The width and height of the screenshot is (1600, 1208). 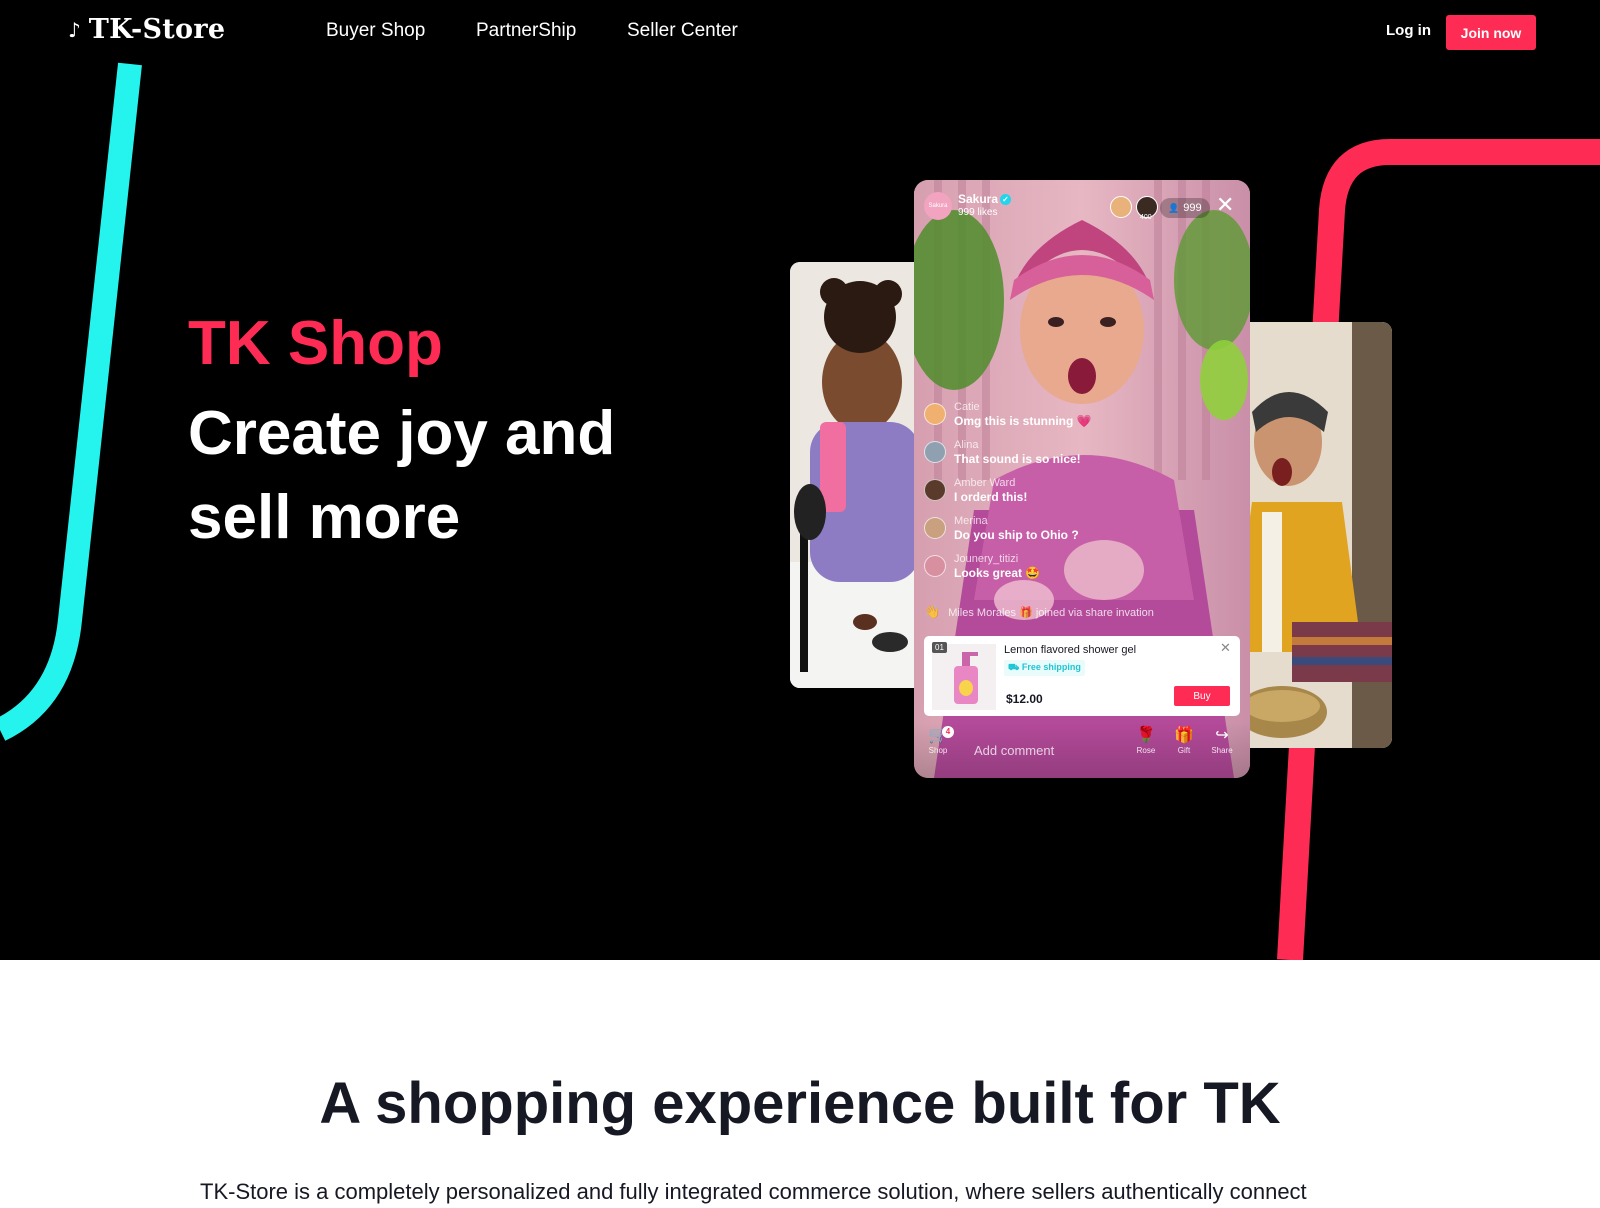 I want to click on share-button: ↪ Share, so click(x=1222, y=740).